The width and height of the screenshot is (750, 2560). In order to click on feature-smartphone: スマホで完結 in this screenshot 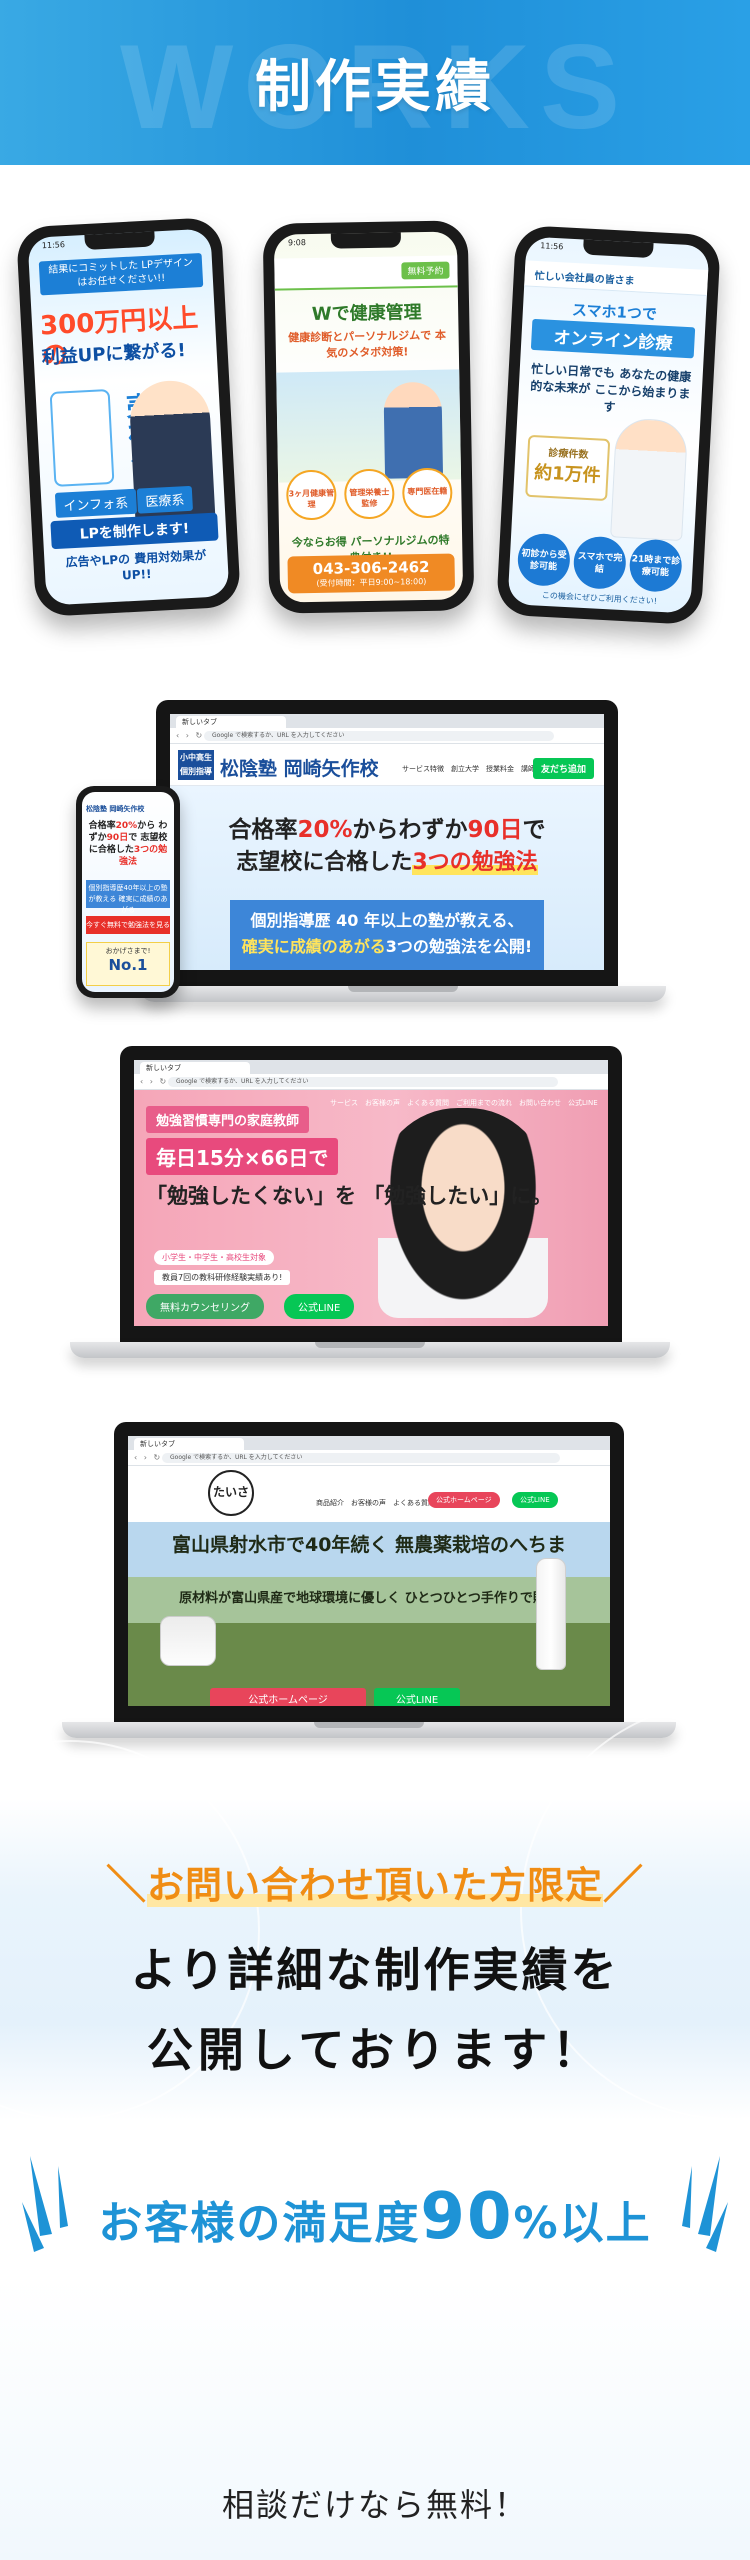, I will do `click(600, 563)`.